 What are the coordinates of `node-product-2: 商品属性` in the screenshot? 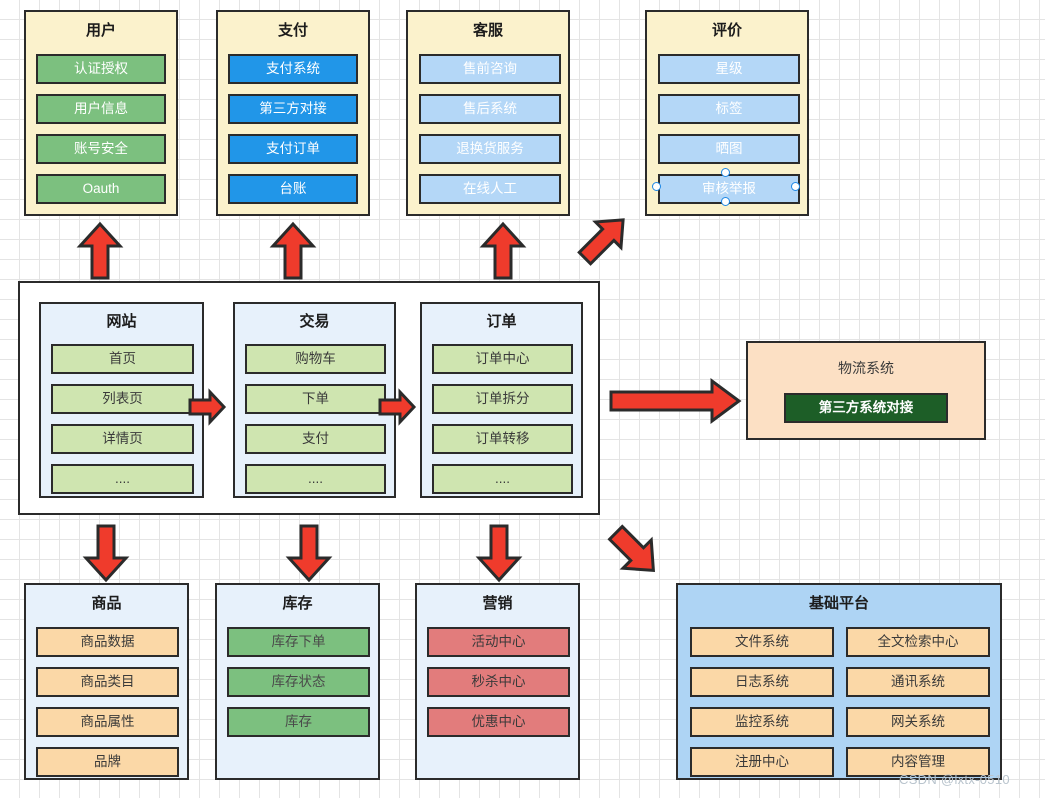 It's located at (107, 722).